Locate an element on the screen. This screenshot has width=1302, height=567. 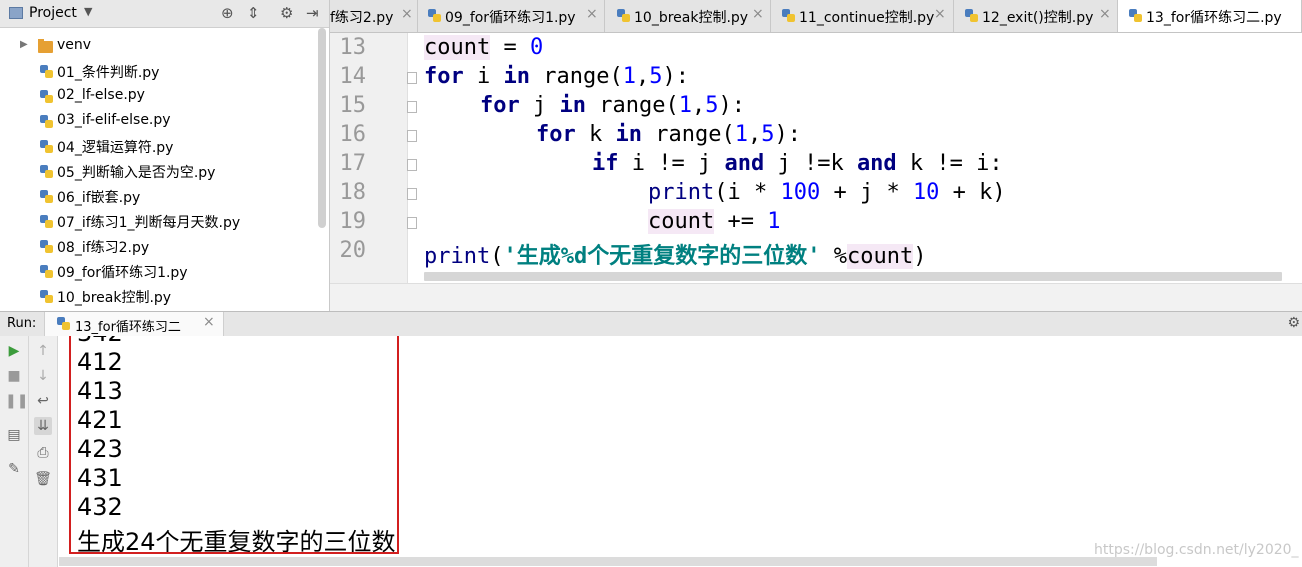
tree-item-label: 07_if练习1_判断每月天数.py is located at coordinates (149, 223).